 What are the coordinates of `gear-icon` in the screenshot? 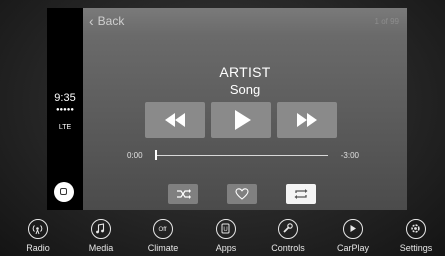 It's located at (416, 229).